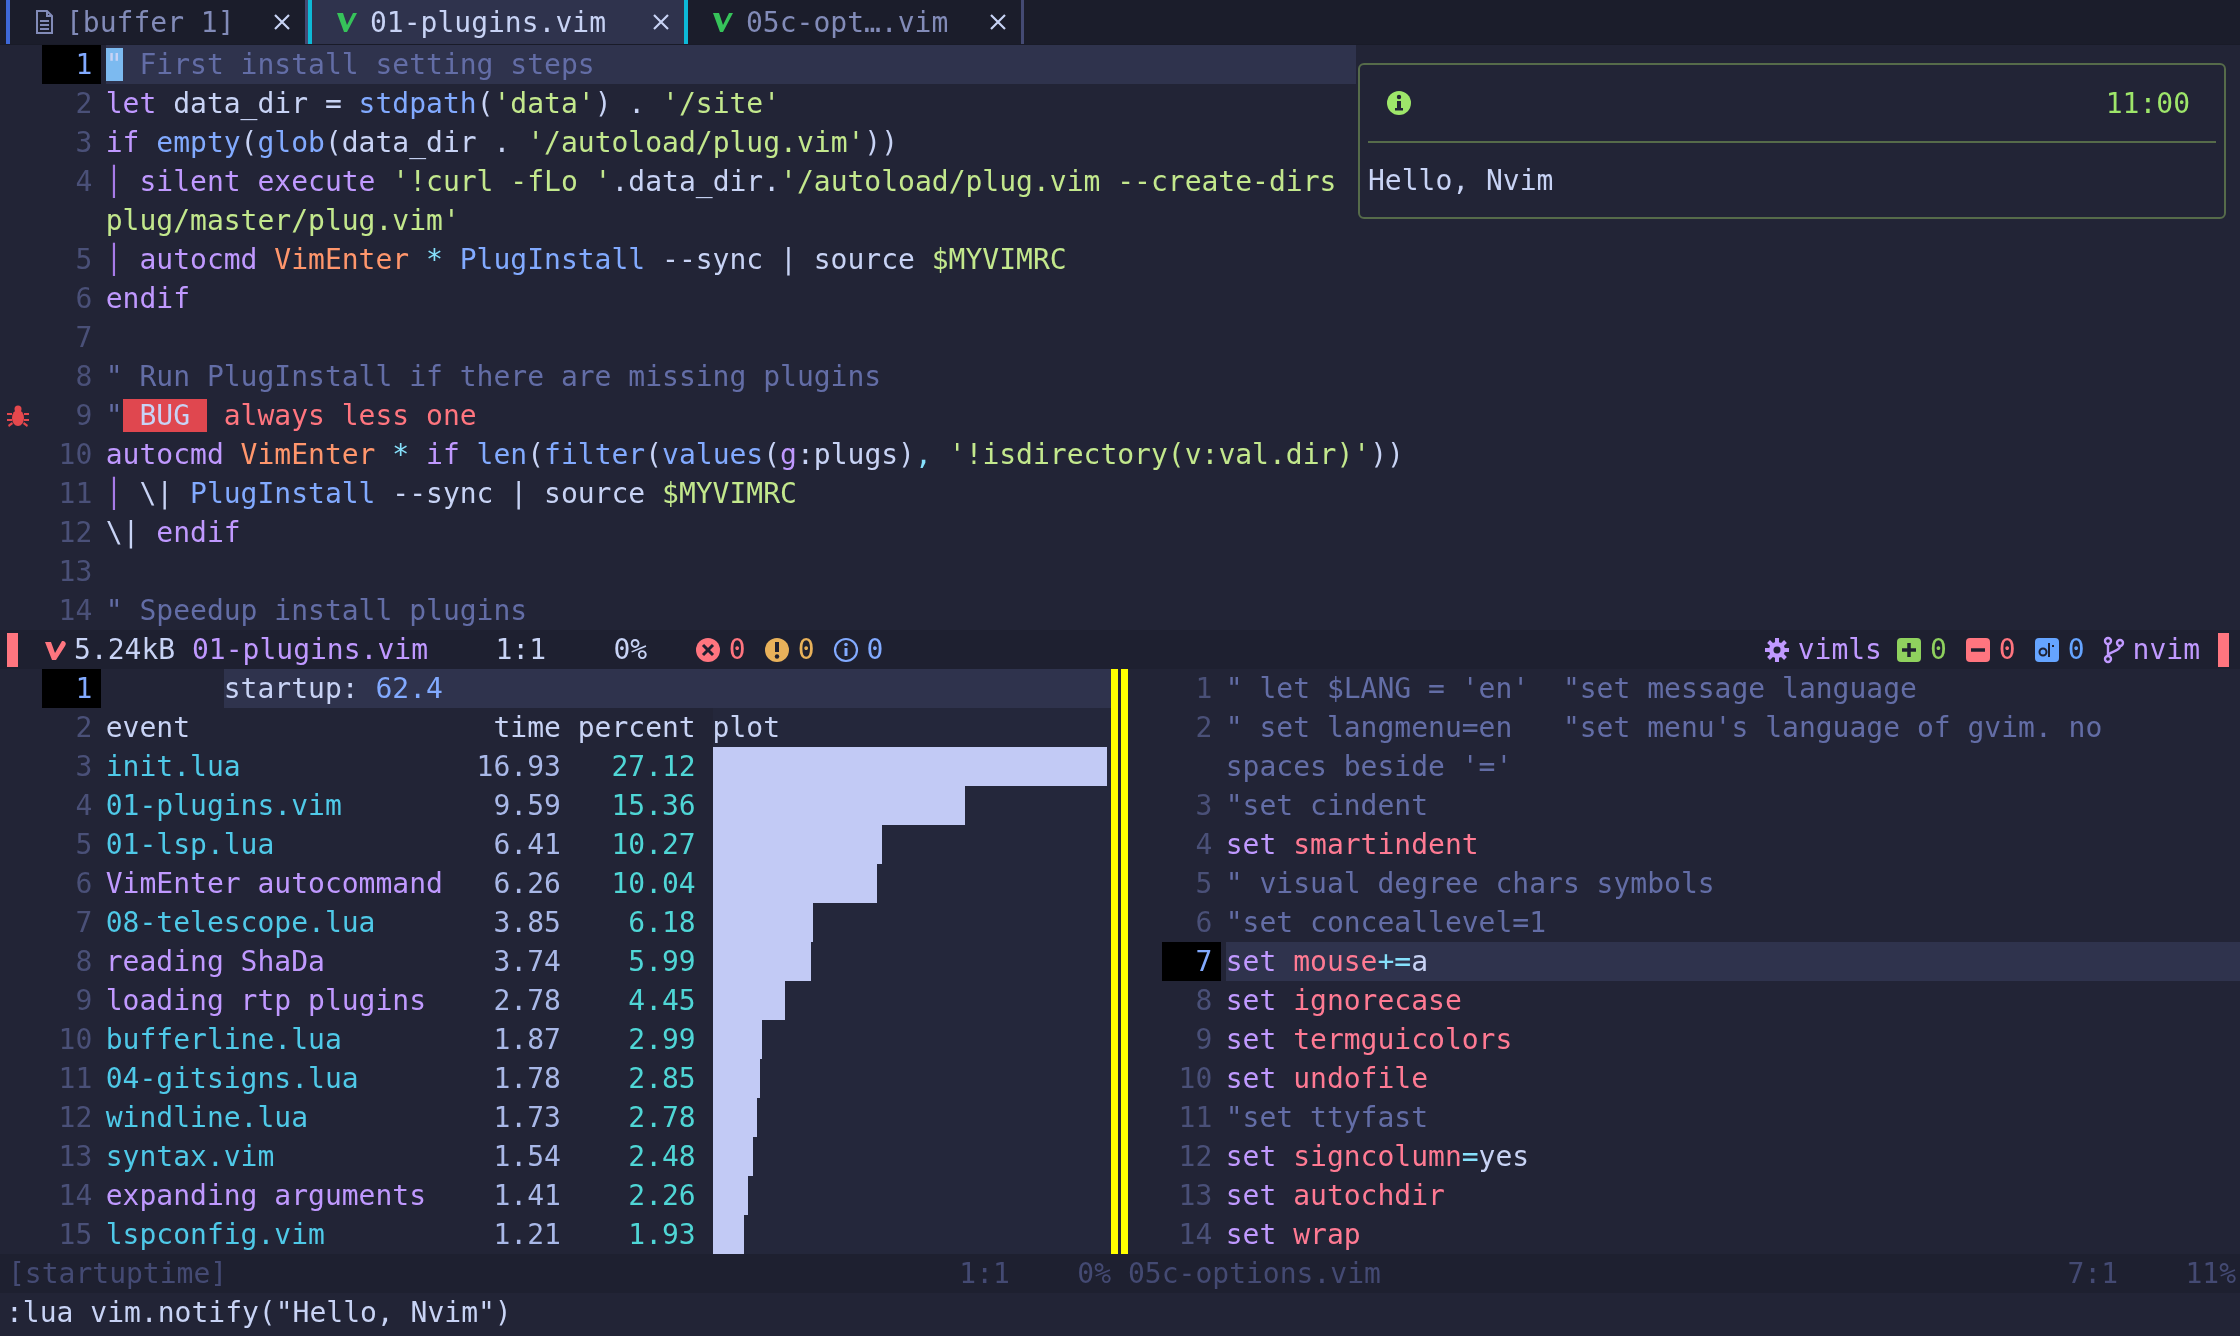 The image size is (2240, 1336). Describe the element at coordinates (215, 962) in the screenshot. I see `event-name: reading ShaDa` at that location.